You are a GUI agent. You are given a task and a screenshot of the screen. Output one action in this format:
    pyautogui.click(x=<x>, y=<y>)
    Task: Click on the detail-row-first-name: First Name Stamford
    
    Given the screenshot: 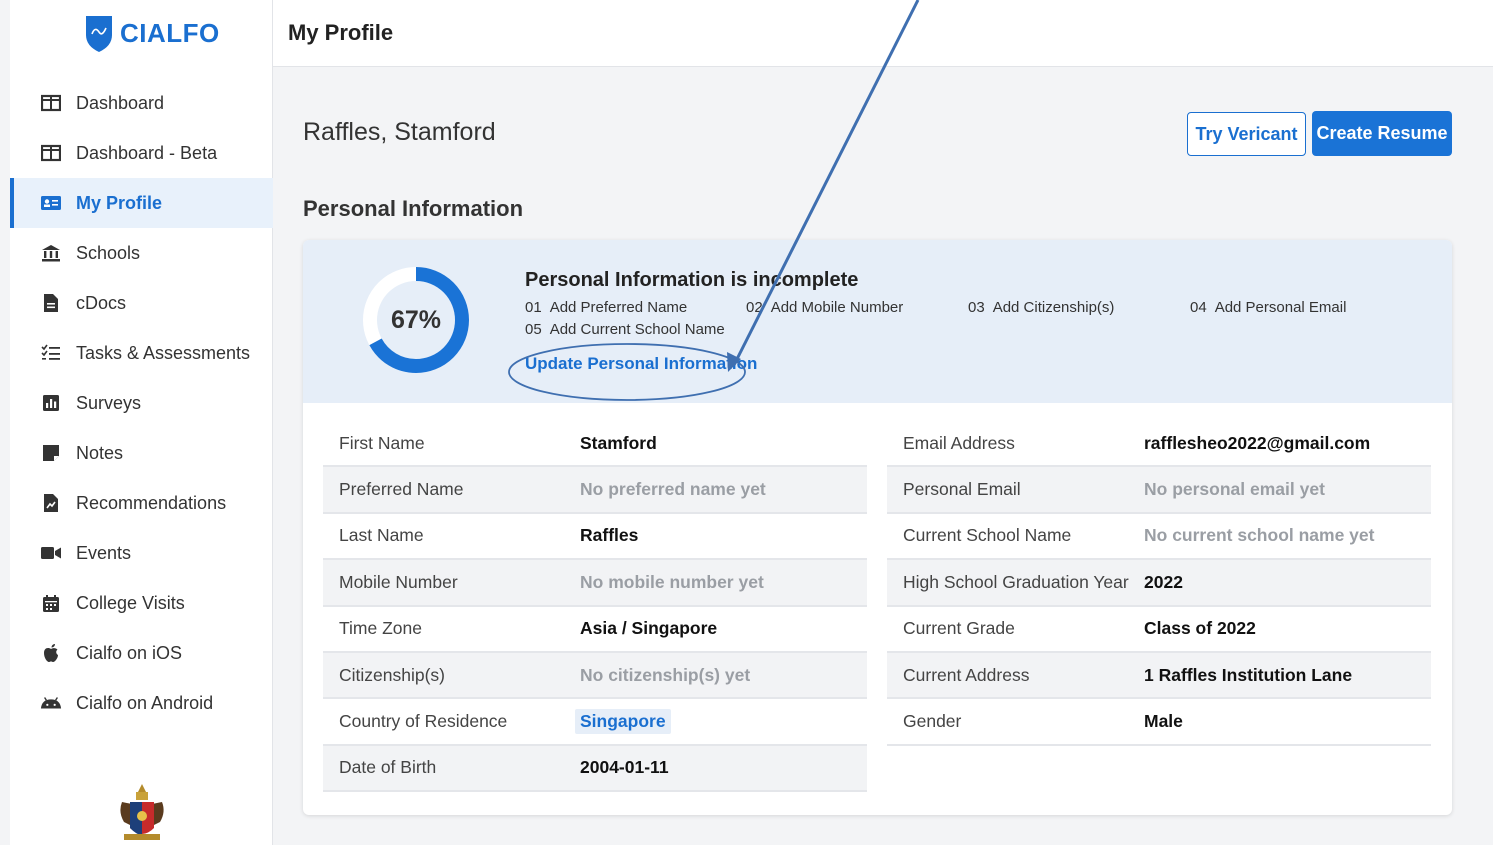 What is the action you would take?
    pyautogui.click(x=595, y=444)
    